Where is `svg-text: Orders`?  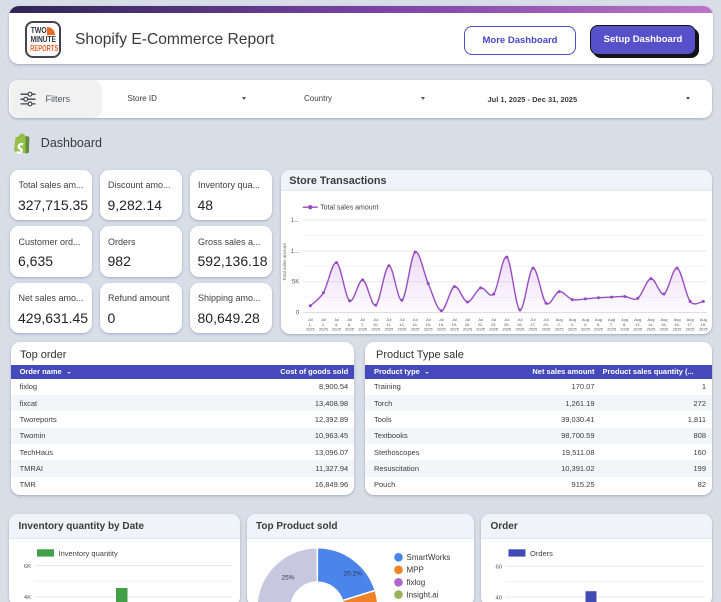
svg-text: Orders is located at coordinates (541, 553).